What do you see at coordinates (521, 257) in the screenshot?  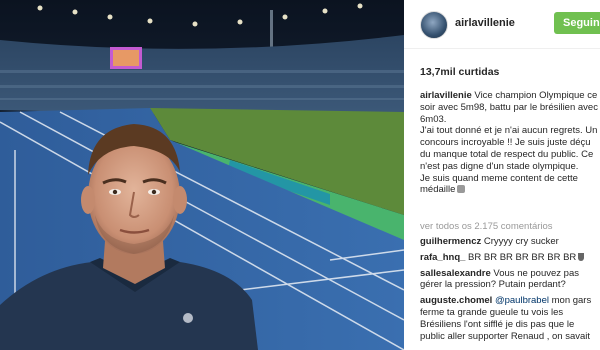 I see `comment-text: BR BR BR BR BR BR BR` at bounding box center [521, 257].